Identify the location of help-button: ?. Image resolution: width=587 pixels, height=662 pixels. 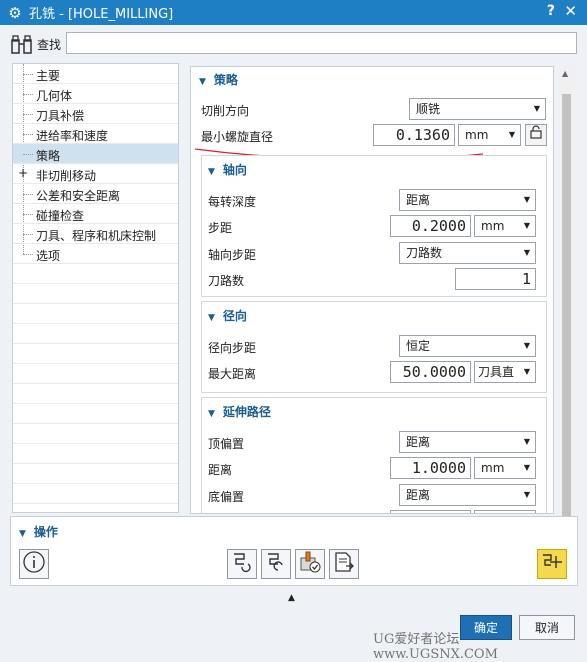
(551, 11).